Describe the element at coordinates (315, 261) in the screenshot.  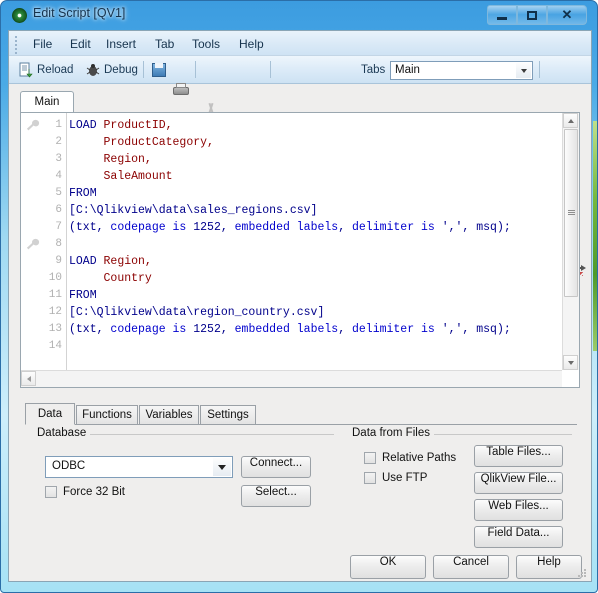
I see `code-line: LOAD Region,` at that location.